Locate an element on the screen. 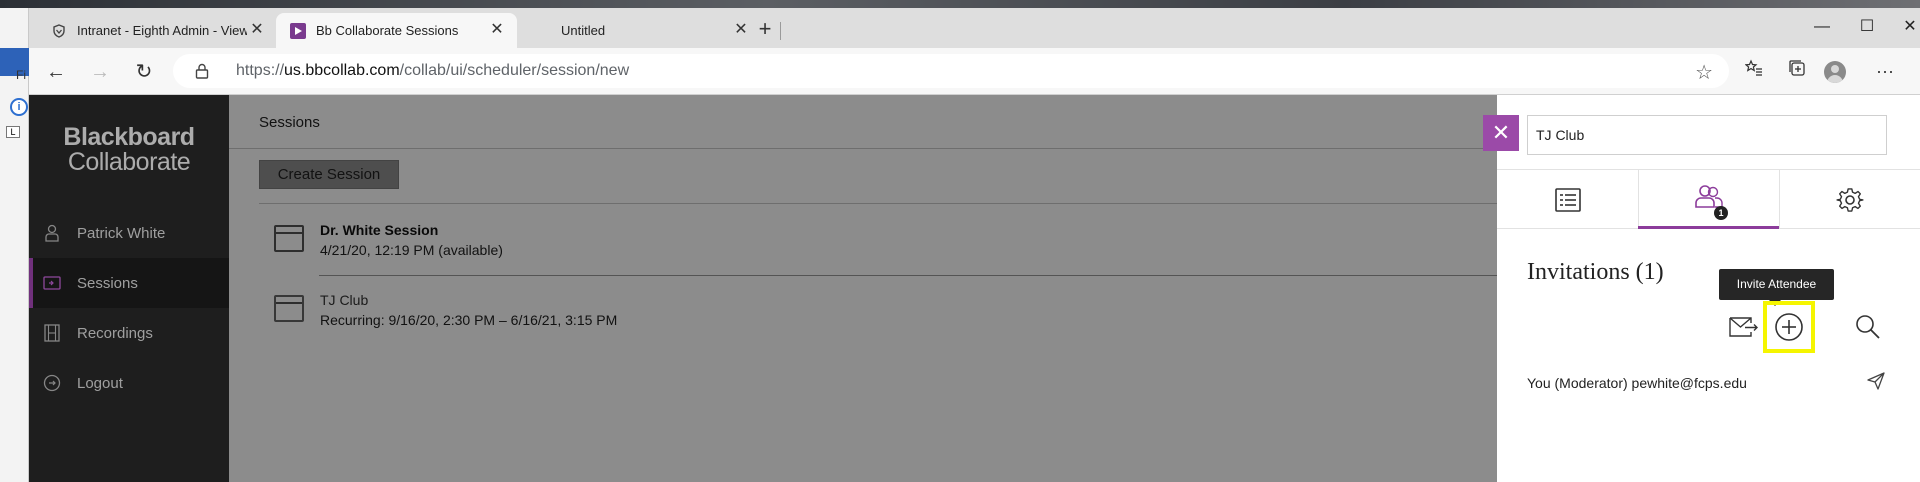 This screenshot has height=482, width=1920. minimize-button: — is located at coordinates (1822, 27).